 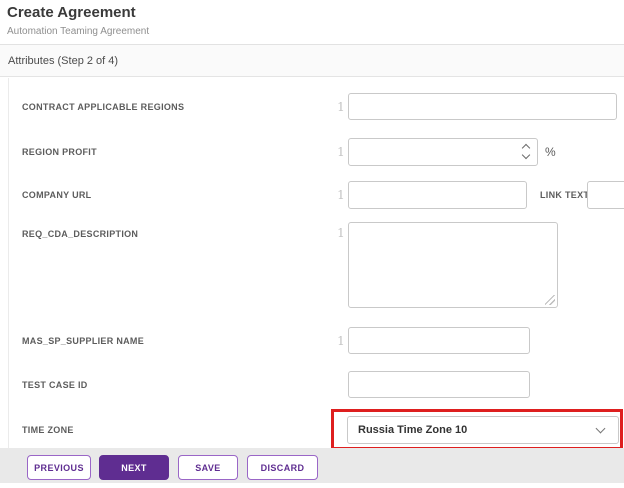 What do you see at coordinates (443, 152) in the screenshot?
I see `region-profit-input` at bounding box center [443, 152].